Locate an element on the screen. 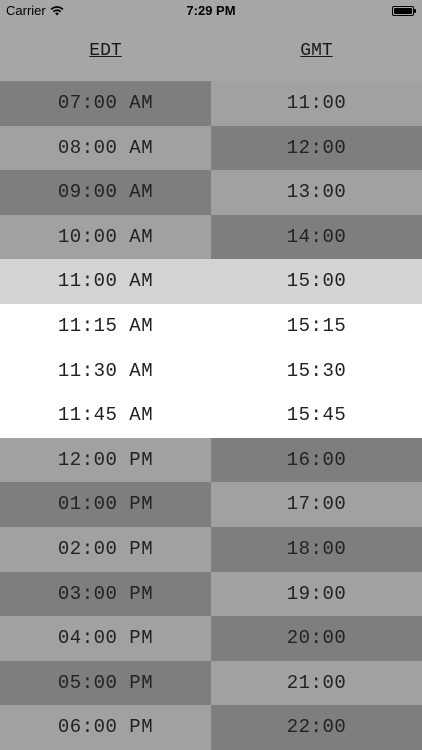  local-time-cell: 04:00 PM is located at coordinates (105, 638).